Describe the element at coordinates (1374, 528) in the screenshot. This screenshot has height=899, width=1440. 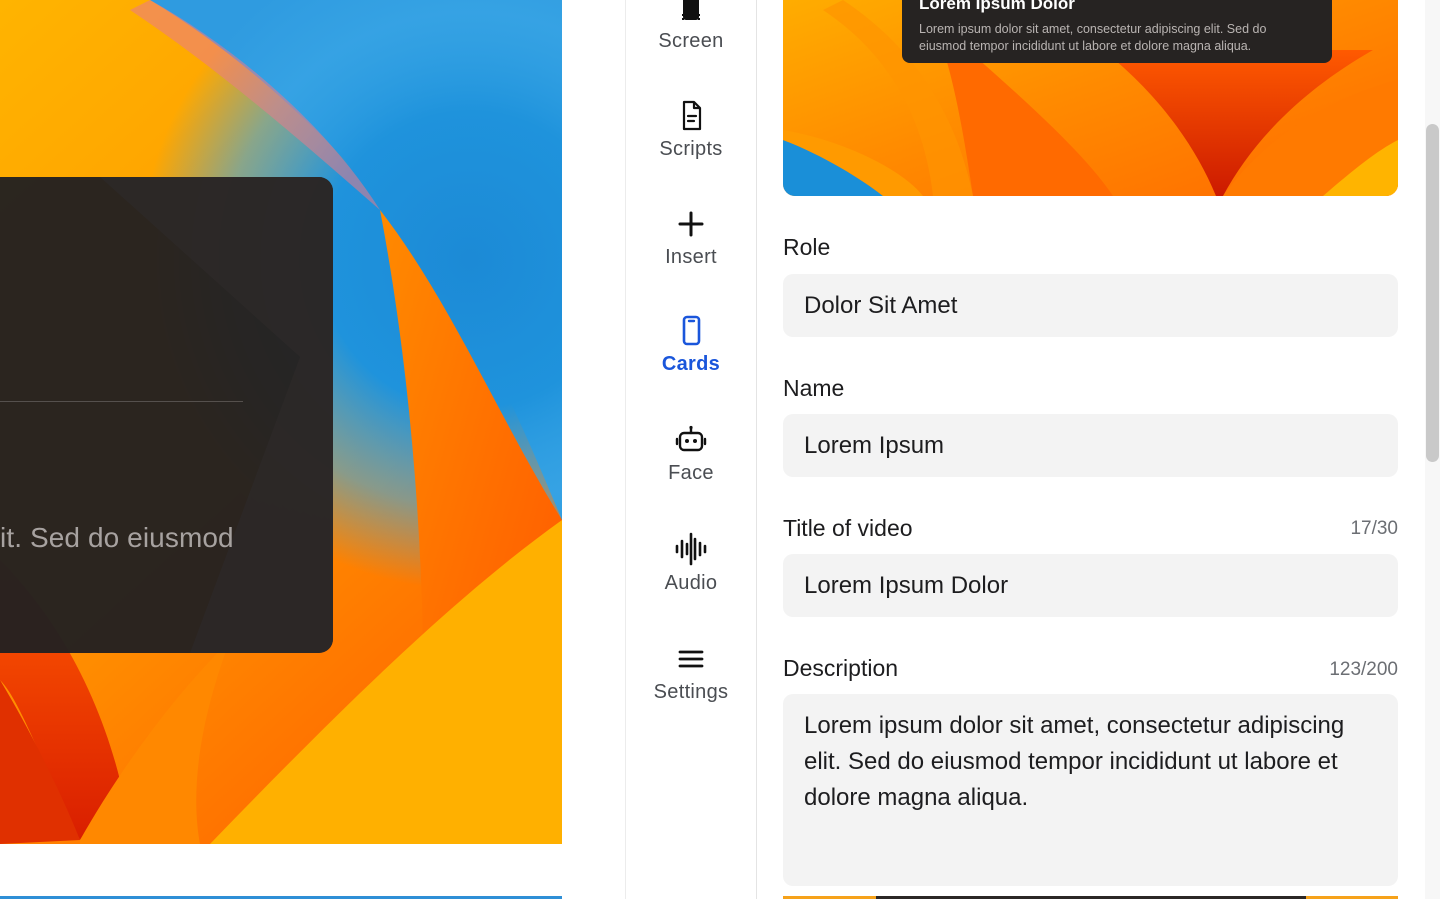
I see `video-title-counter: 17/30` at that location.